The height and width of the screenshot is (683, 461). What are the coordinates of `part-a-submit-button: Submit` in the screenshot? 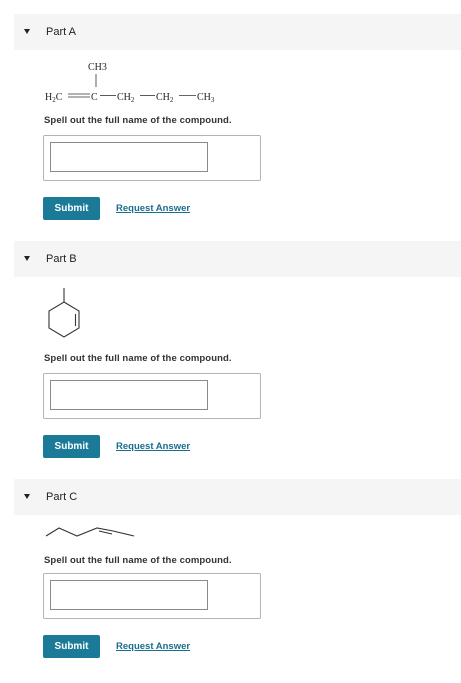 It's located at (71, 208).